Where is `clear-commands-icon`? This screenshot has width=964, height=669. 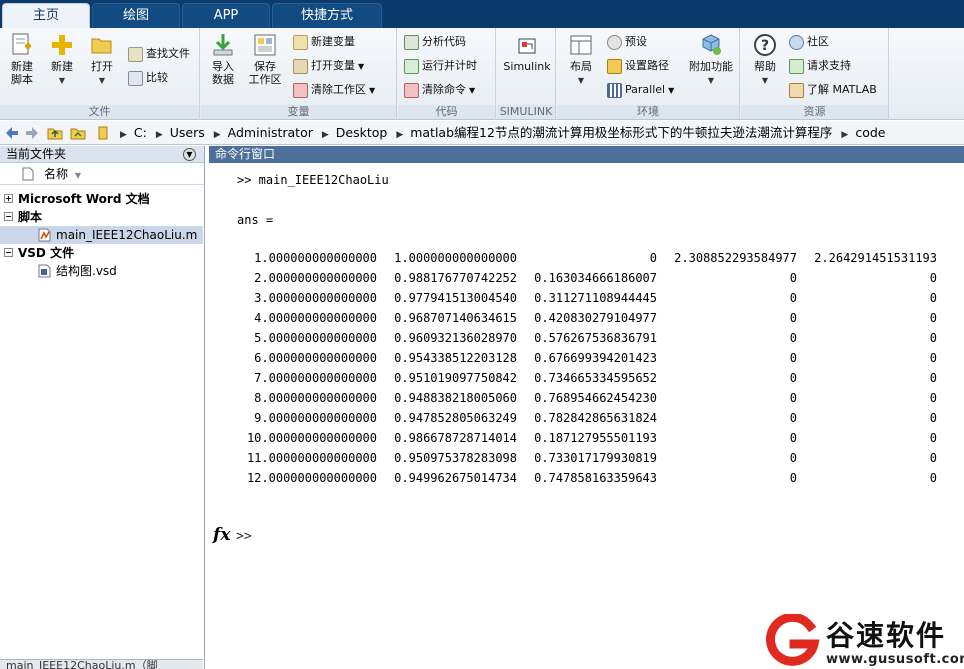 clear-commands-icon is located at coordinates (411, 90).